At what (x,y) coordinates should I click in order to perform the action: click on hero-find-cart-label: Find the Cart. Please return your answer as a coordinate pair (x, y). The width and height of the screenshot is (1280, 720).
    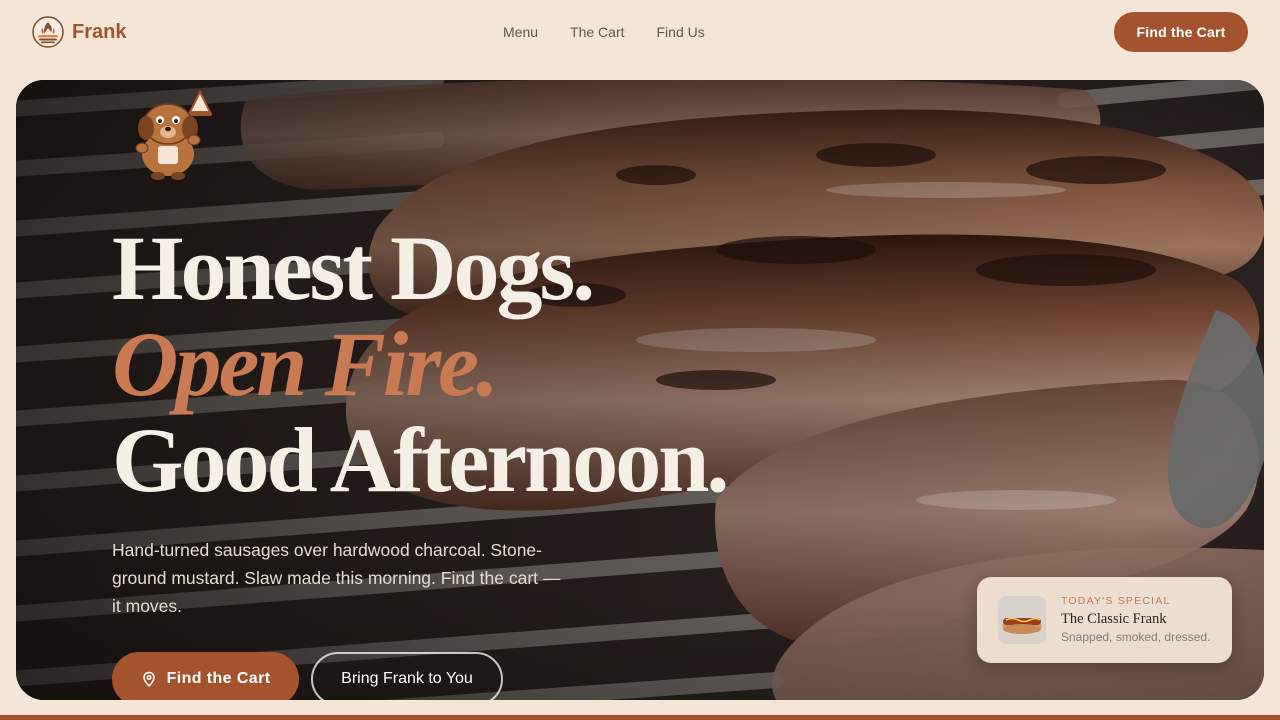
    Looking at the image, I should click on (218, 678).